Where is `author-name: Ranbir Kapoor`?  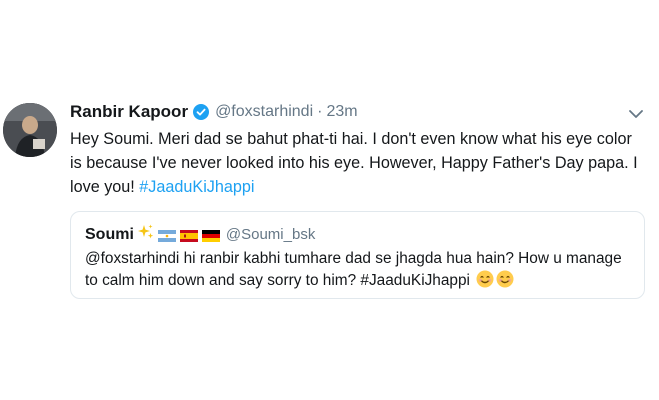
author-name: Ranbir Kapoor is located at coordinates (129, 112).